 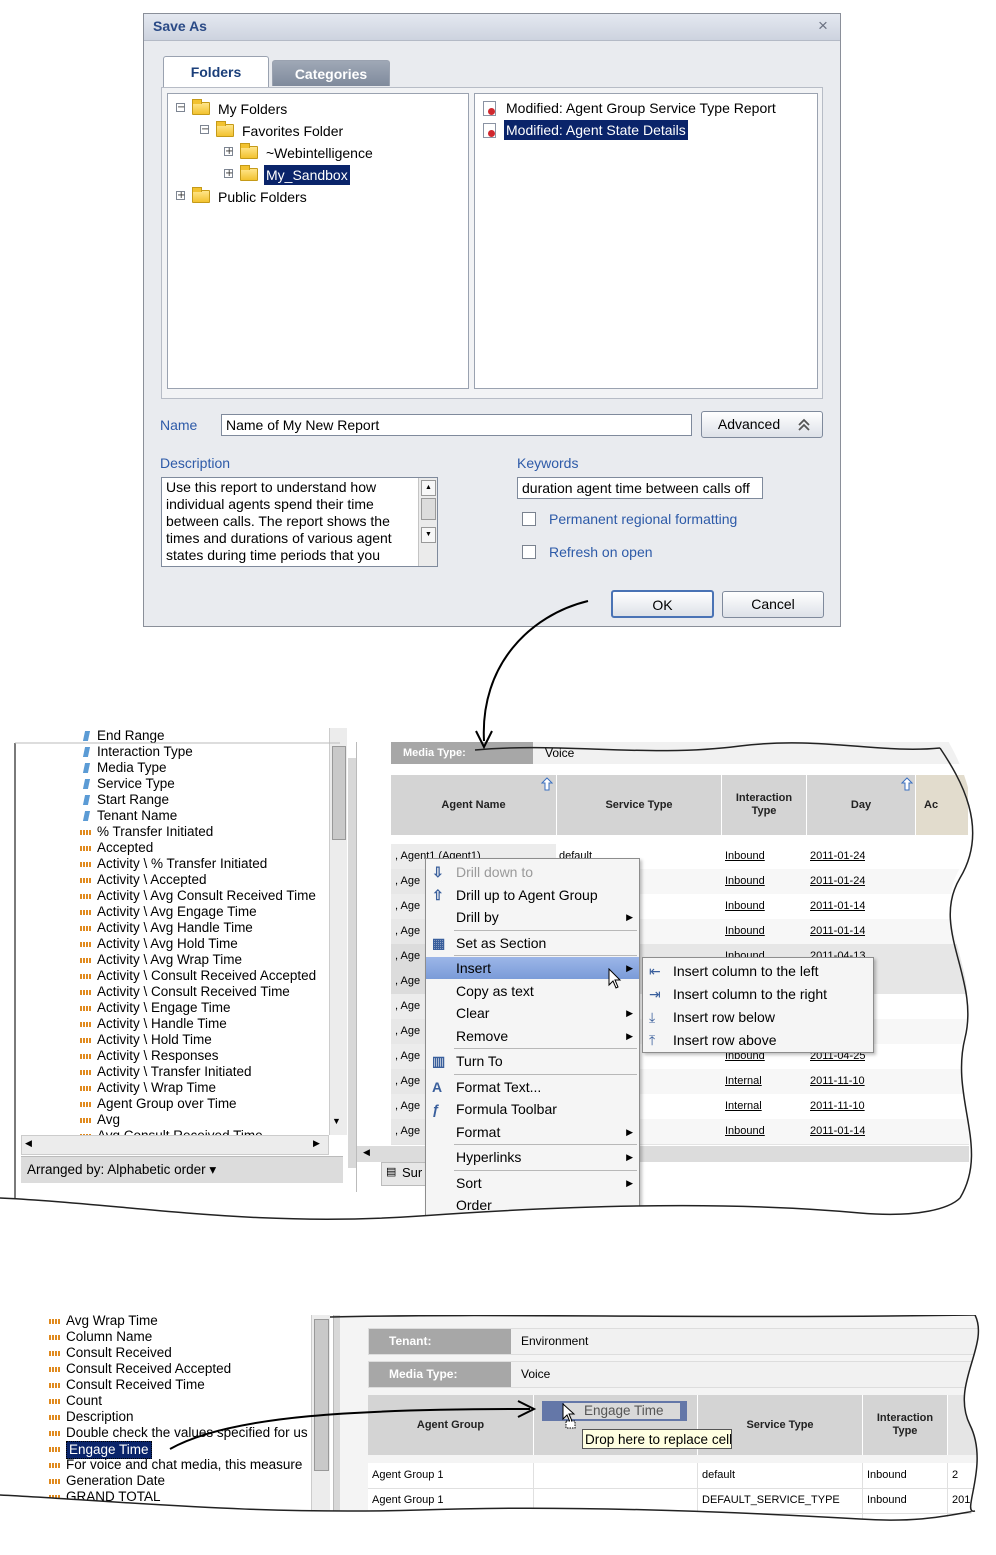 I want to click on scroll-up-arrow-icon: ▲, so click(x=428, y=488).